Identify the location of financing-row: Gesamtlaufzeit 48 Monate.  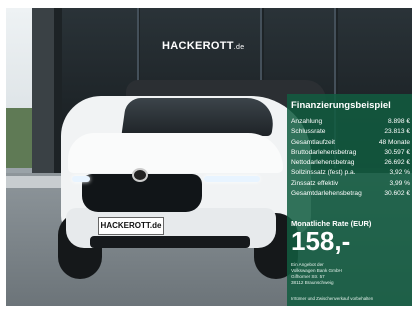
(350, 142).